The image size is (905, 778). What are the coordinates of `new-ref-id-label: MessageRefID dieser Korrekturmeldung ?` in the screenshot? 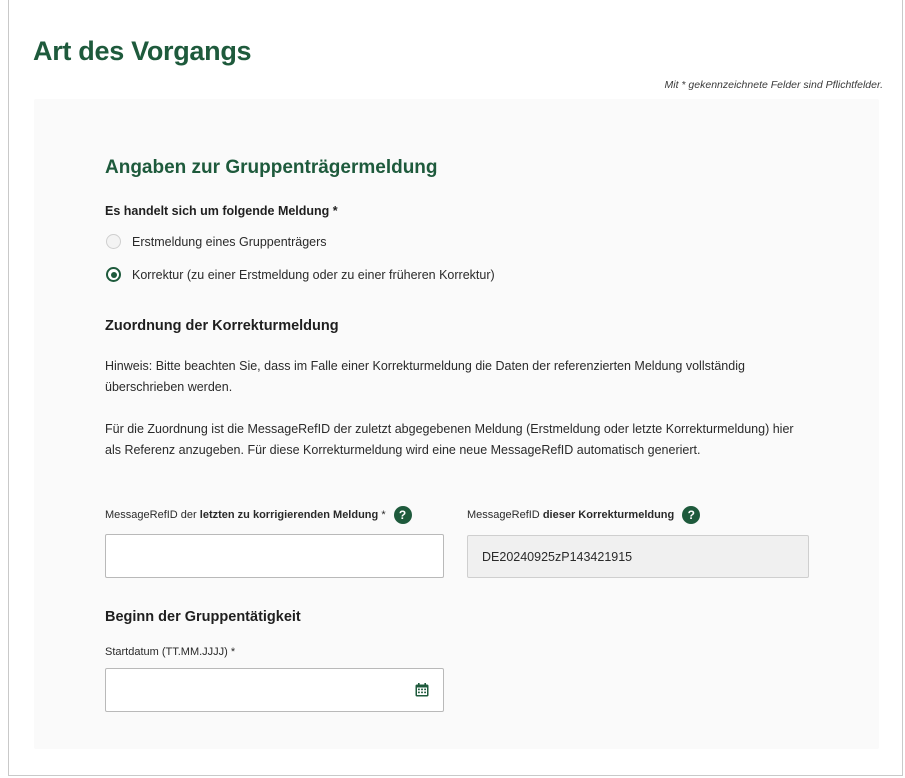 It's located at (584, 515).